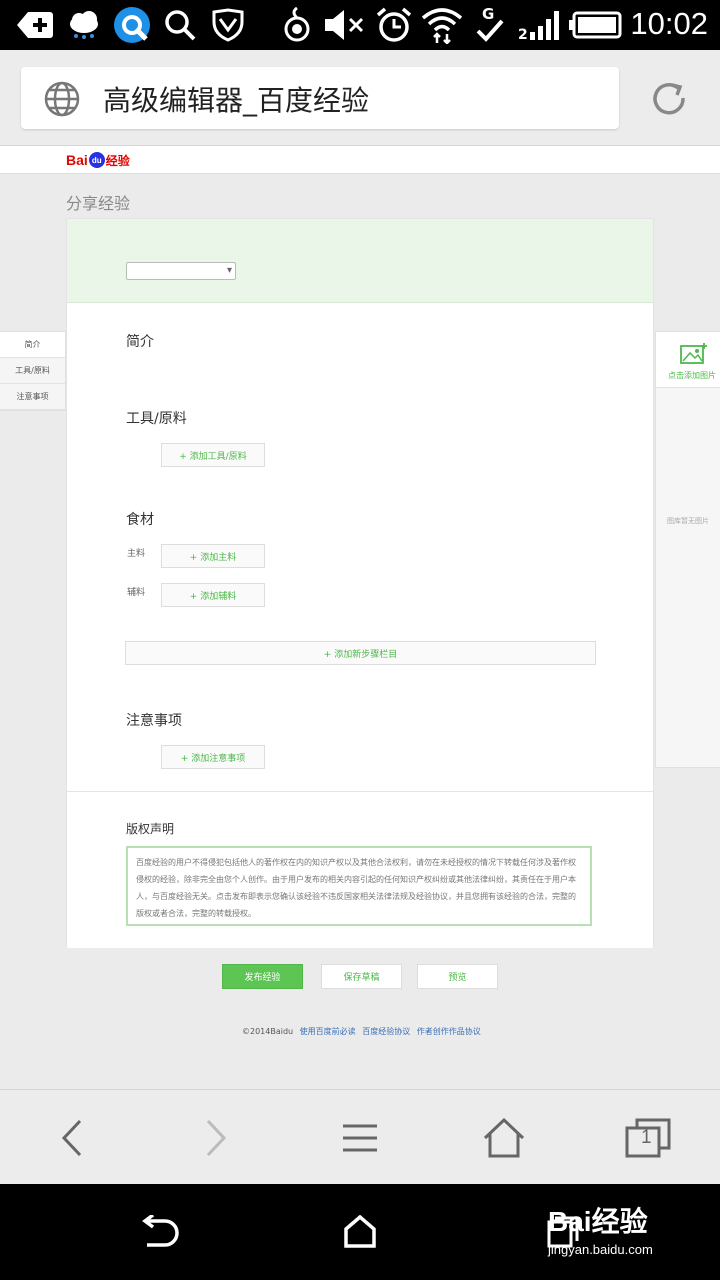 The height and width of the screenshot is (1280, 720). I want to click on add-main-ingredient-button: + 添加主料, so click(213, 556).